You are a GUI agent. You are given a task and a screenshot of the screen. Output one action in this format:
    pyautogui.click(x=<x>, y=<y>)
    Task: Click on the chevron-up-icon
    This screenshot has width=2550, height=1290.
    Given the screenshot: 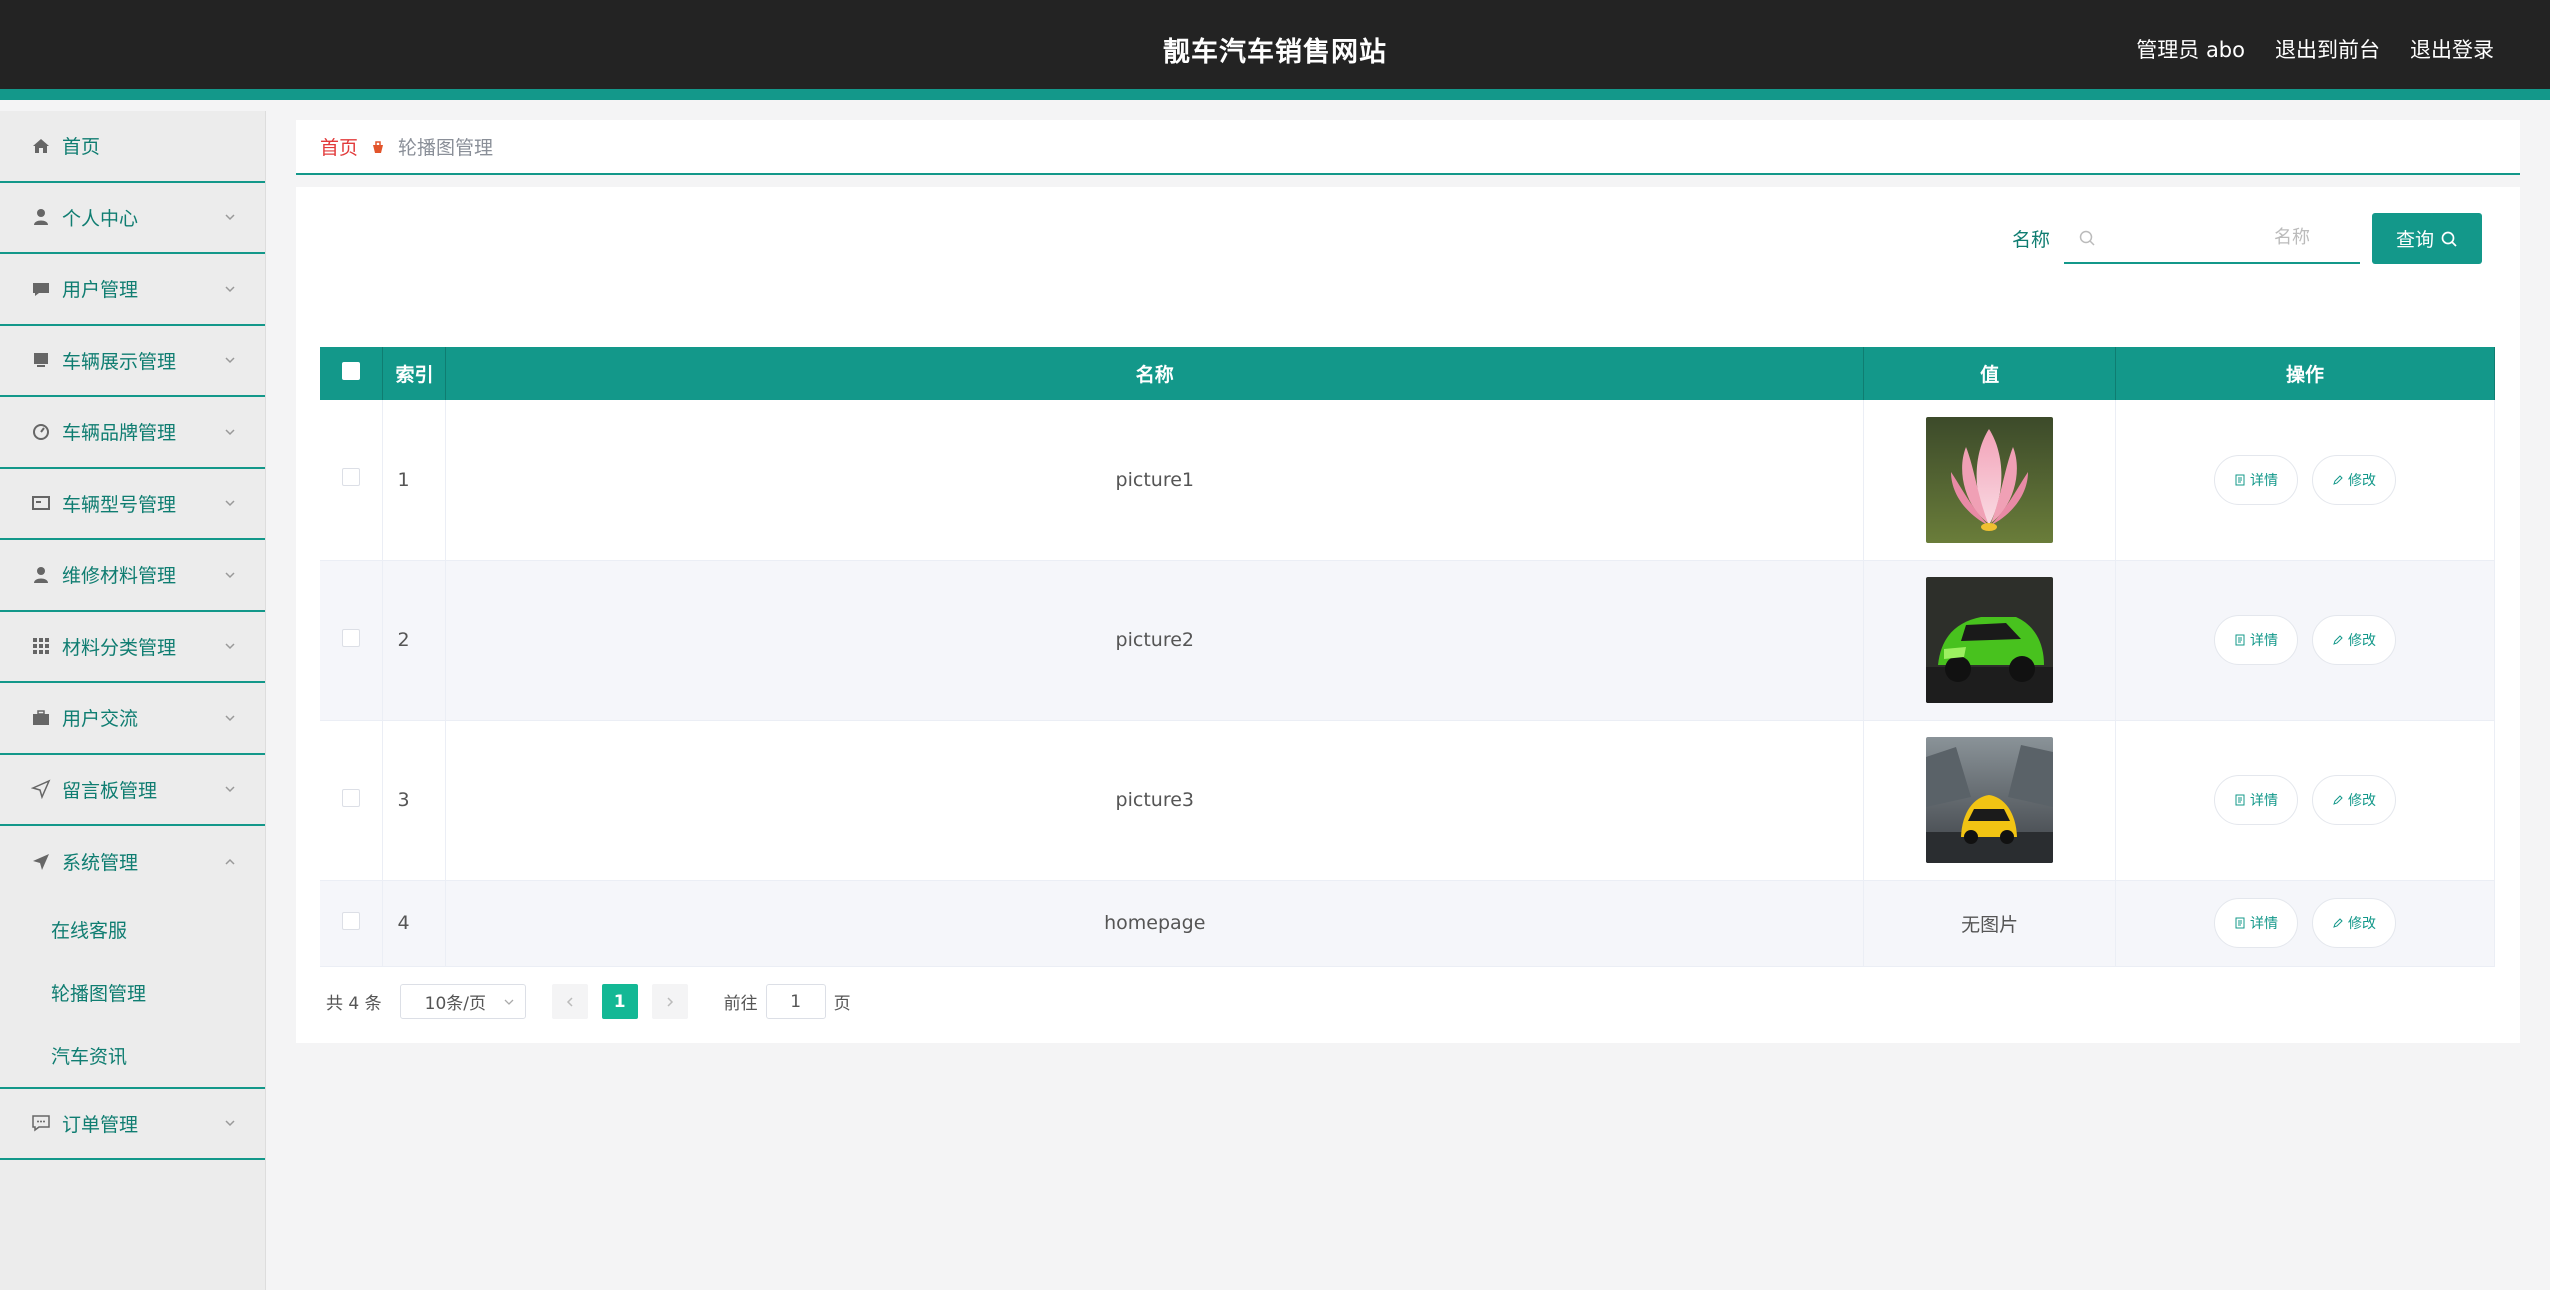 What is the action you would take?
    pyautogui.click(x=230, y=861)
    